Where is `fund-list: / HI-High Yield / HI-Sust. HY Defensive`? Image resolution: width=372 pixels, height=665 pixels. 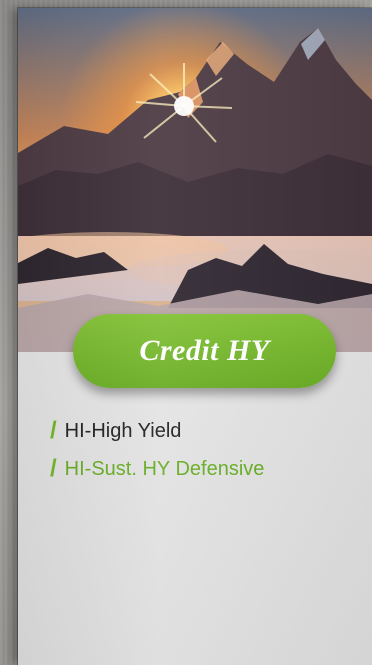
fund-list: / HI-High Yield / HI-Sust. HY Defensive is located at coordinates (157, 450).